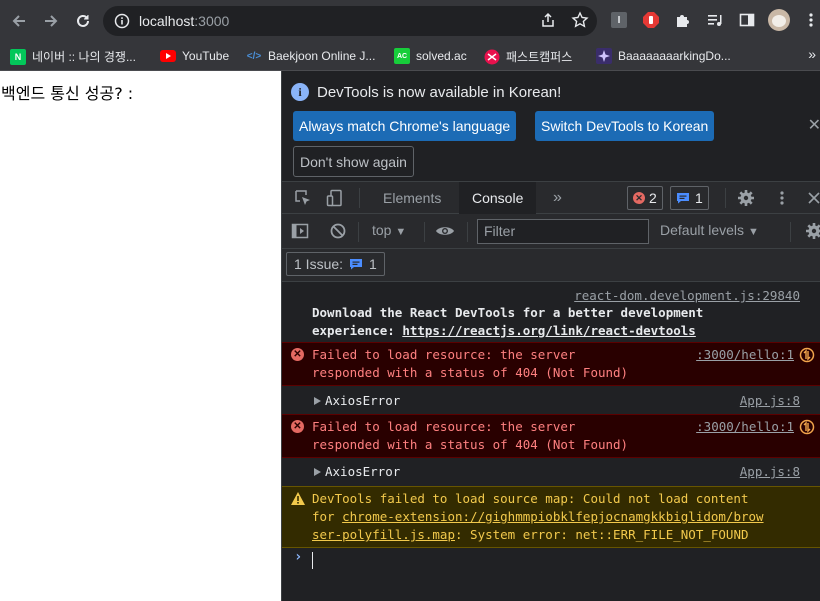 The height and width of the screenshot is (601, 820). I want to click on profile-button, so click(779, 20).